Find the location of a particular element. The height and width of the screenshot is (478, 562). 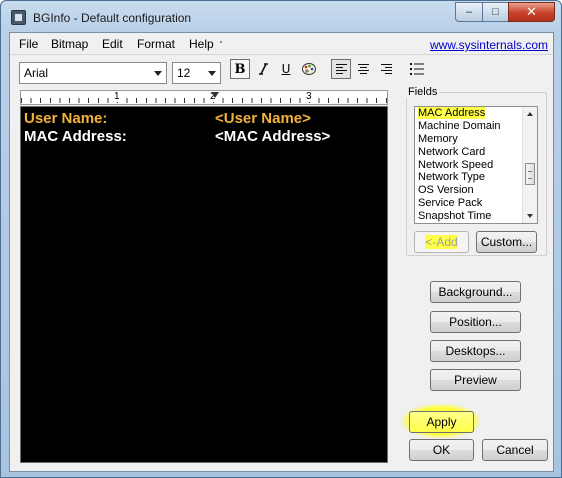

font-size-combo: 12 is located at coordinates (196, 73).